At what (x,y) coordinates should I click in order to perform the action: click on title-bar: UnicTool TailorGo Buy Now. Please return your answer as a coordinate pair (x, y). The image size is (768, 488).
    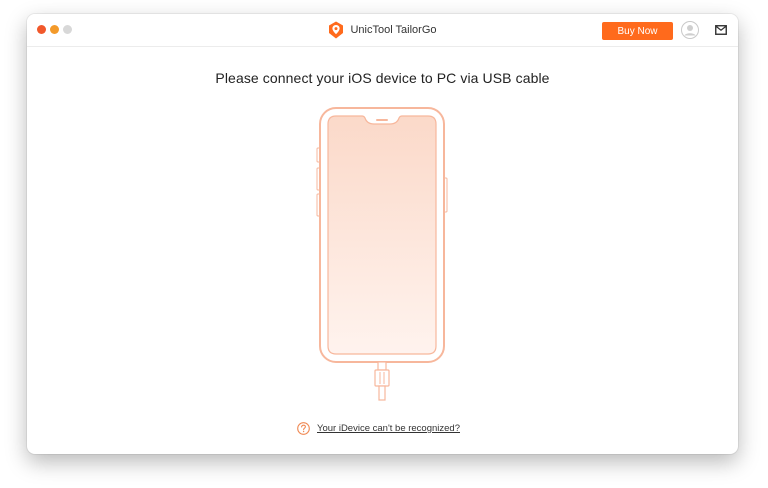
    Looking at the image, I should click on (382, 30).